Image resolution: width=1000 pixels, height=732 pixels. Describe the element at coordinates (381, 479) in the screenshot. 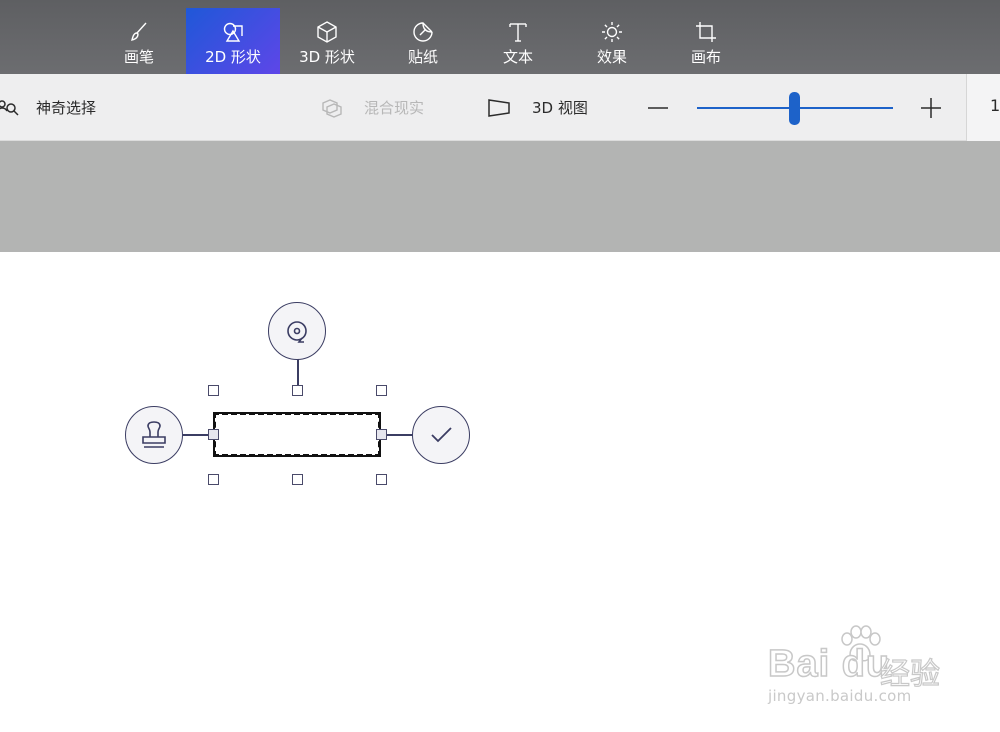

I see `resize-handle-bottom-right` at that location.